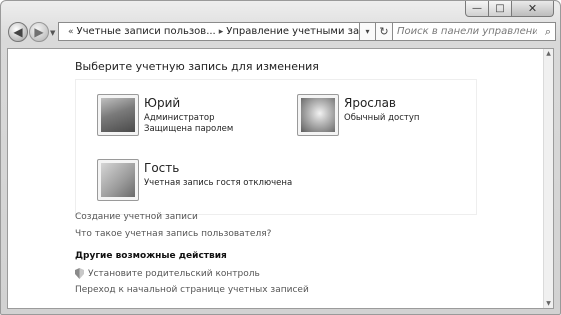 This screenshot has height=315, width=561. I want to click on guest-picture, so click(118, 180).